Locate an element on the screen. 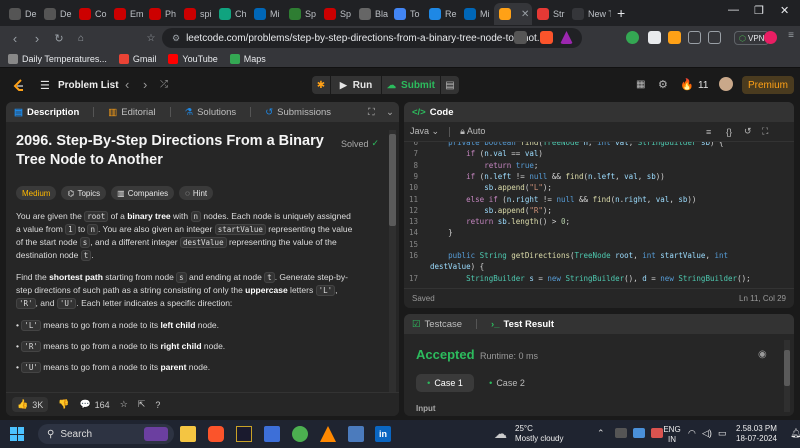  bookmark-item: Maps is located at coordinates (247, 58).